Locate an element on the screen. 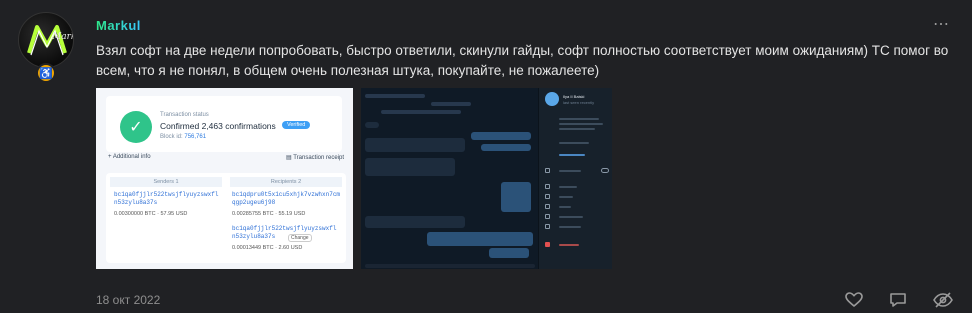  reply-button is located at coordinates (898, 300).